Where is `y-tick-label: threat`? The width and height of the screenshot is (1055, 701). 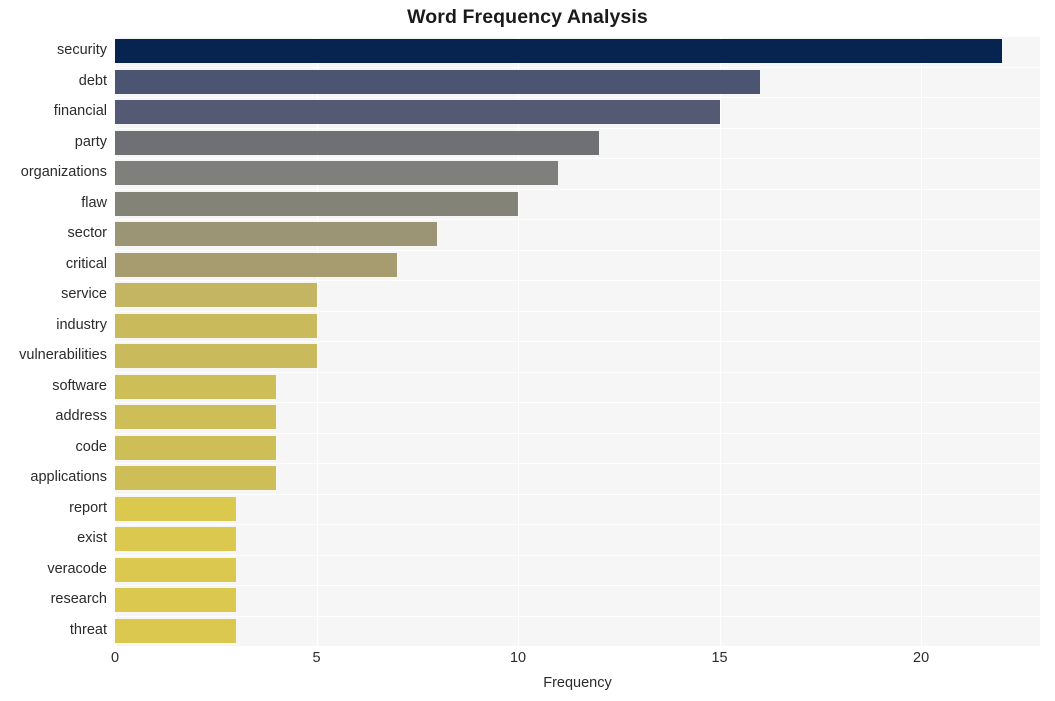
y-tick-label: threat is located at coordinates (88, 629).